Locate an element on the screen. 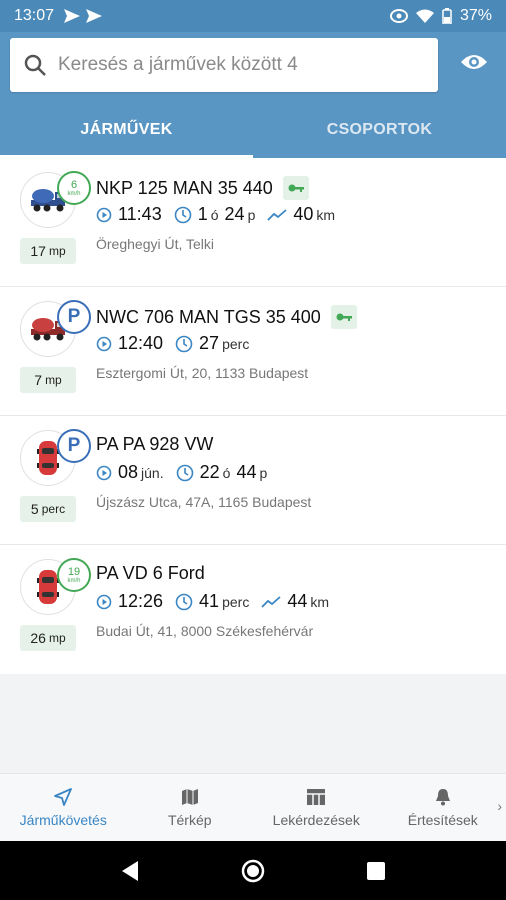 The height and width of the screenshot is (900, 506). tab-vehicles: JÁRMŰVEK is located at coordinates (126, 130).